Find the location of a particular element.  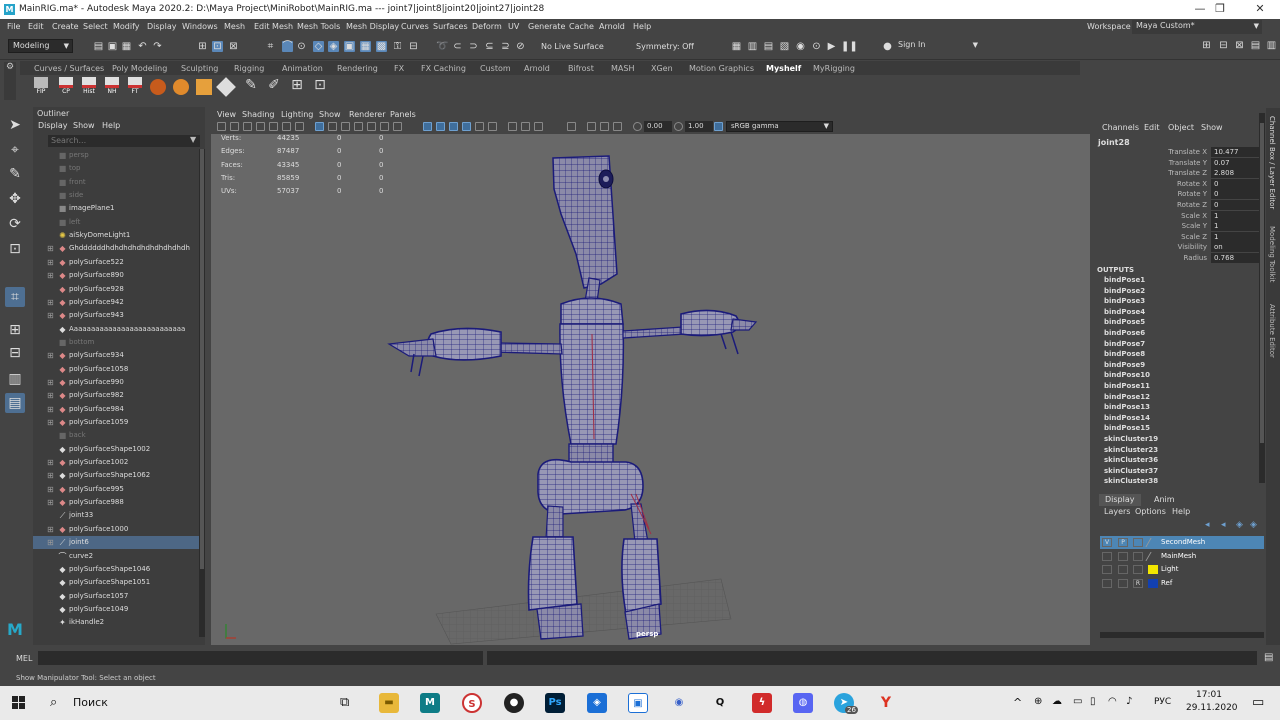

channel-attr-row: Visibility on is located at coordinates (1179, 247).